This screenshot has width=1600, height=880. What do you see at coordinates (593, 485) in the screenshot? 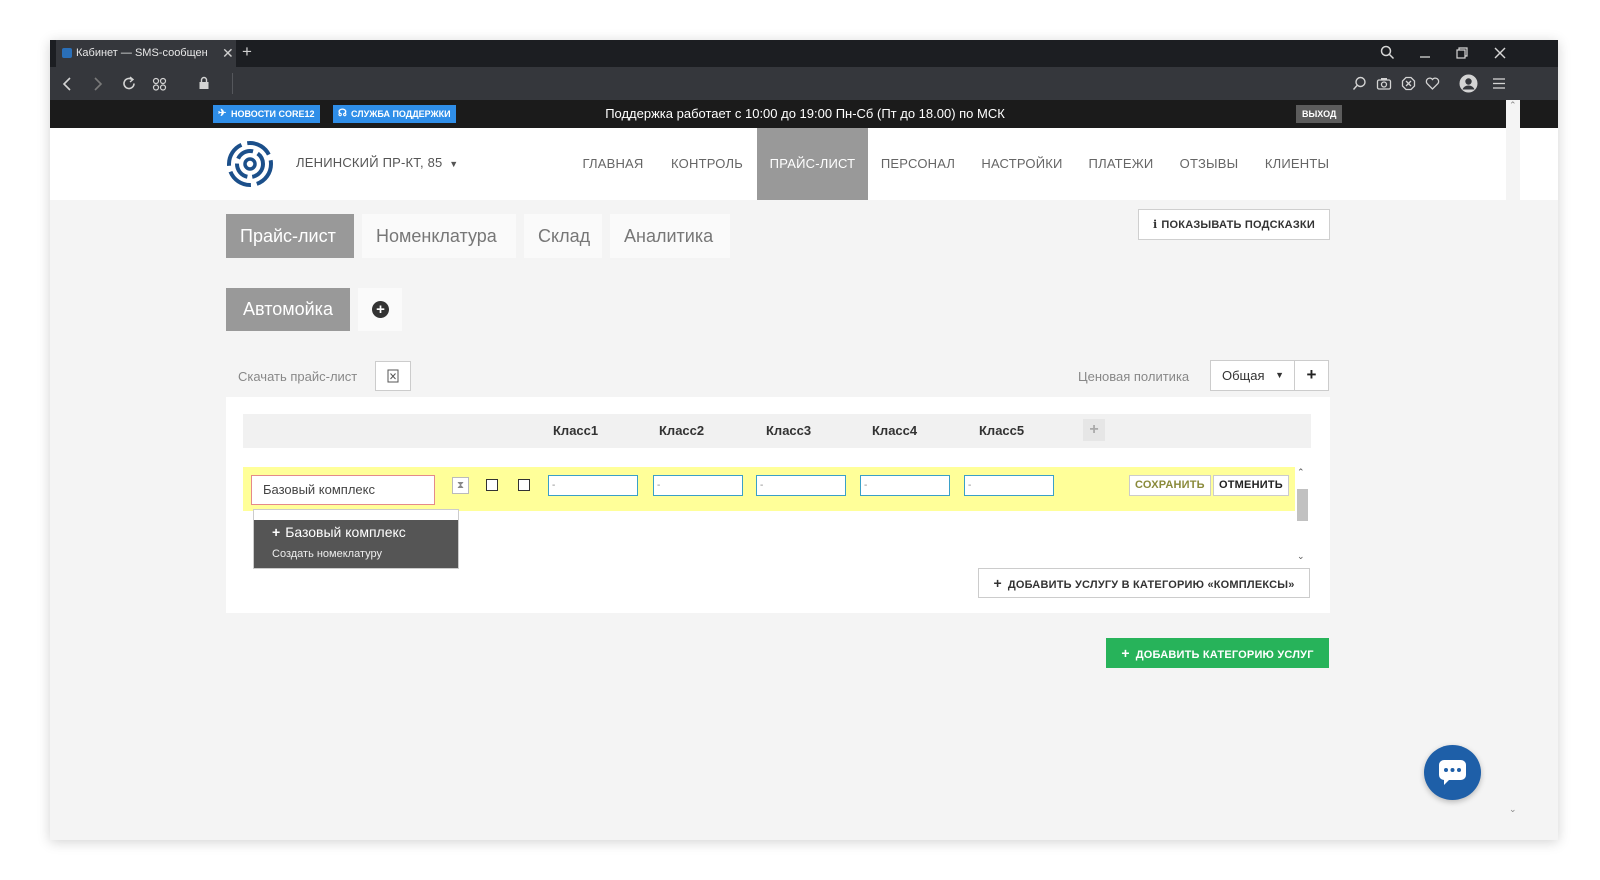
I see `price-input-class1: -` at bounding box center [593, 485].